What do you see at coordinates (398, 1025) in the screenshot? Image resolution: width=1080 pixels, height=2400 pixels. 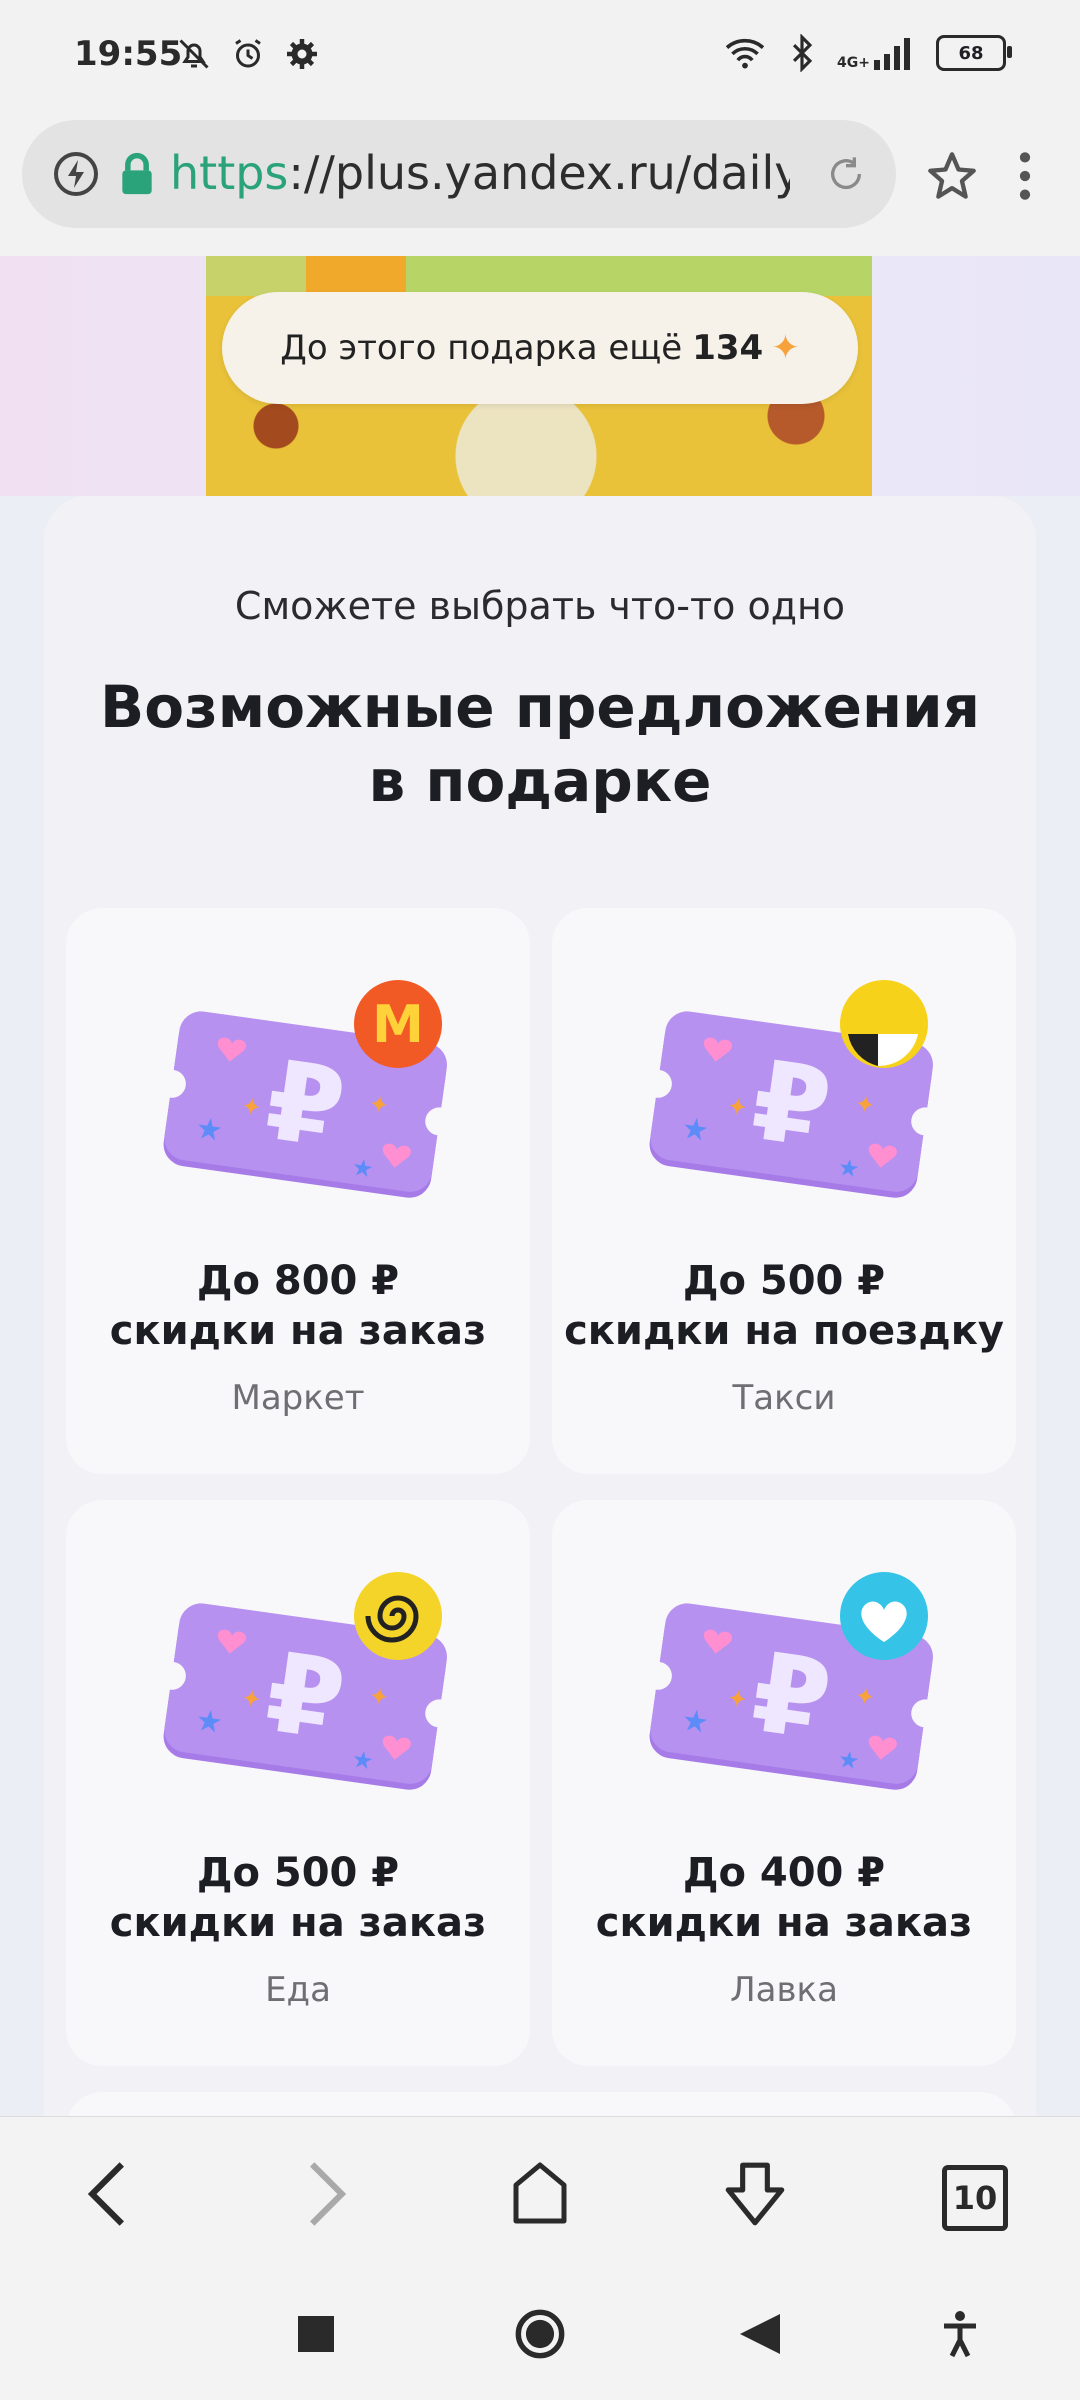 I see `svg-text: M` at bounding box center [398, 1025].